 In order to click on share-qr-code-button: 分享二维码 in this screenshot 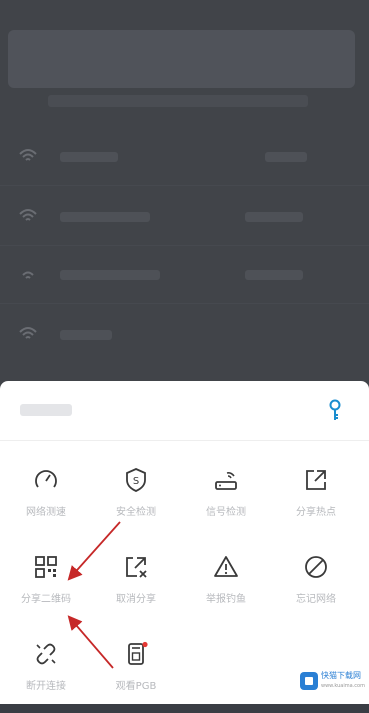, I will do `click(46, 590)`.